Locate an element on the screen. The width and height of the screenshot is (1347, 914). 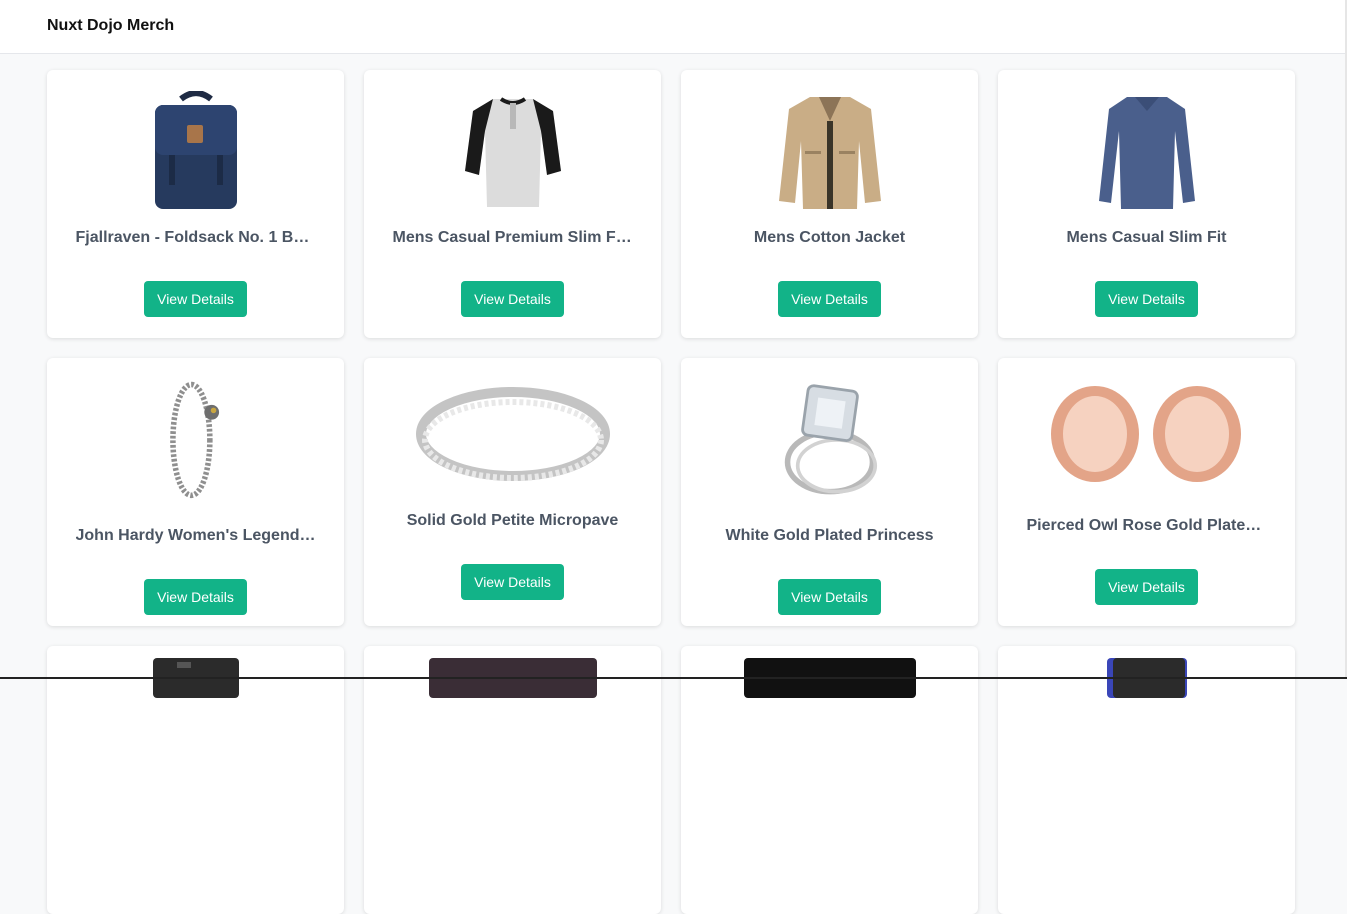
jacket-icon is located at coordinates (830, 151).